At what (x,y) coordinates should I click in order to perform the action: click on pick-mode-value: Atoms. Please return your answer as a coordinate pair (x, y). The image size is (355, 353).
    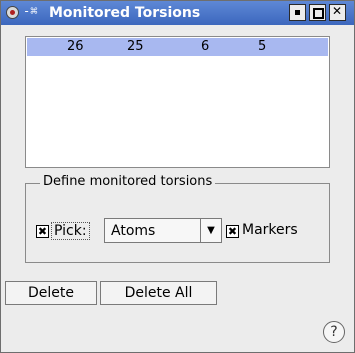
    Looking at the image, I should click on (133, 231).